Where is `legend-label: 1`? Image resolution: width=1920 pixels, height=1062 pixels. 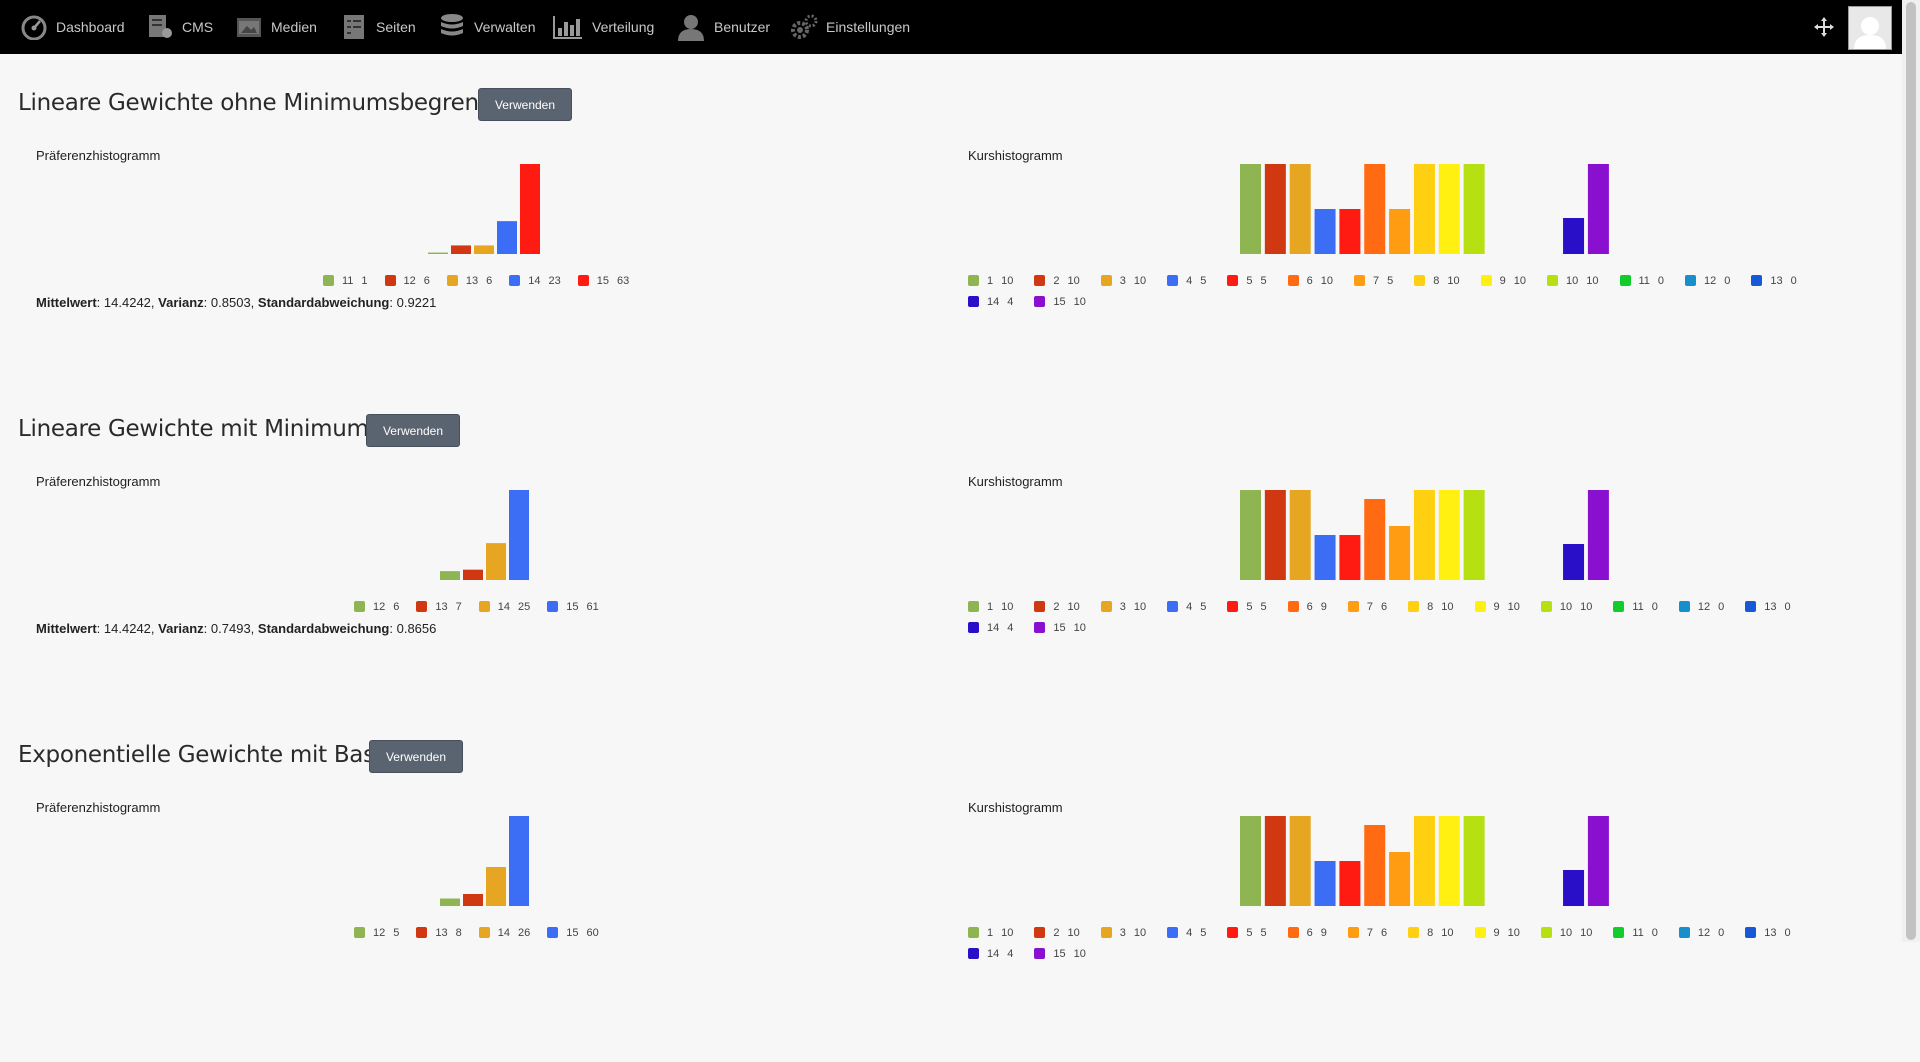
legend-label: 1 is located at coordinates (990, 606).